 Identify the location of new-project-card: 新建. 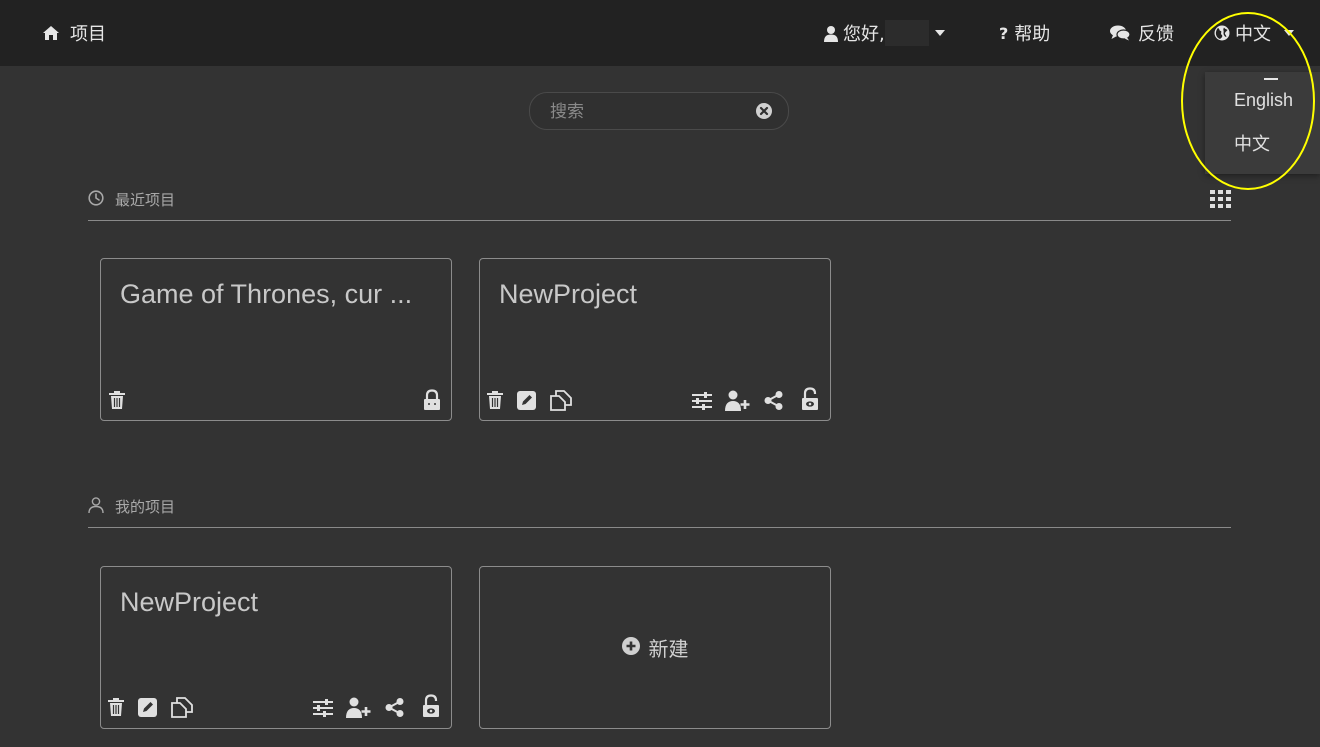
(655, 647).